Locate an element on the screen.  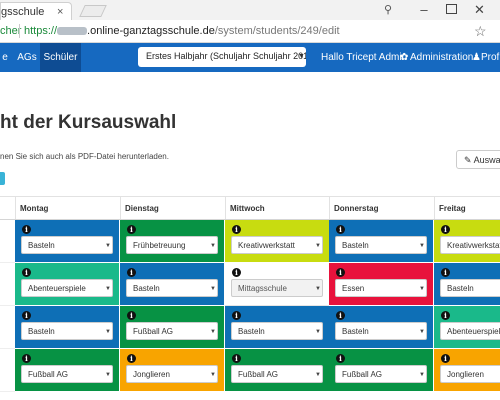
schedule-cell: i Frühbetreuung ▼ is located at coordinates (172, 241).